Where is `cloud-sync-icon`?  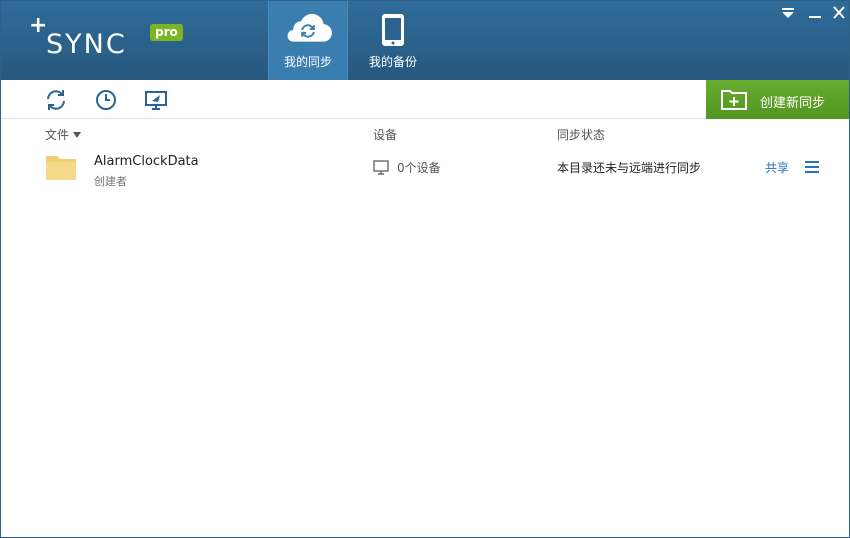 cloud-sync-icon is located at coordinates (309, 27).